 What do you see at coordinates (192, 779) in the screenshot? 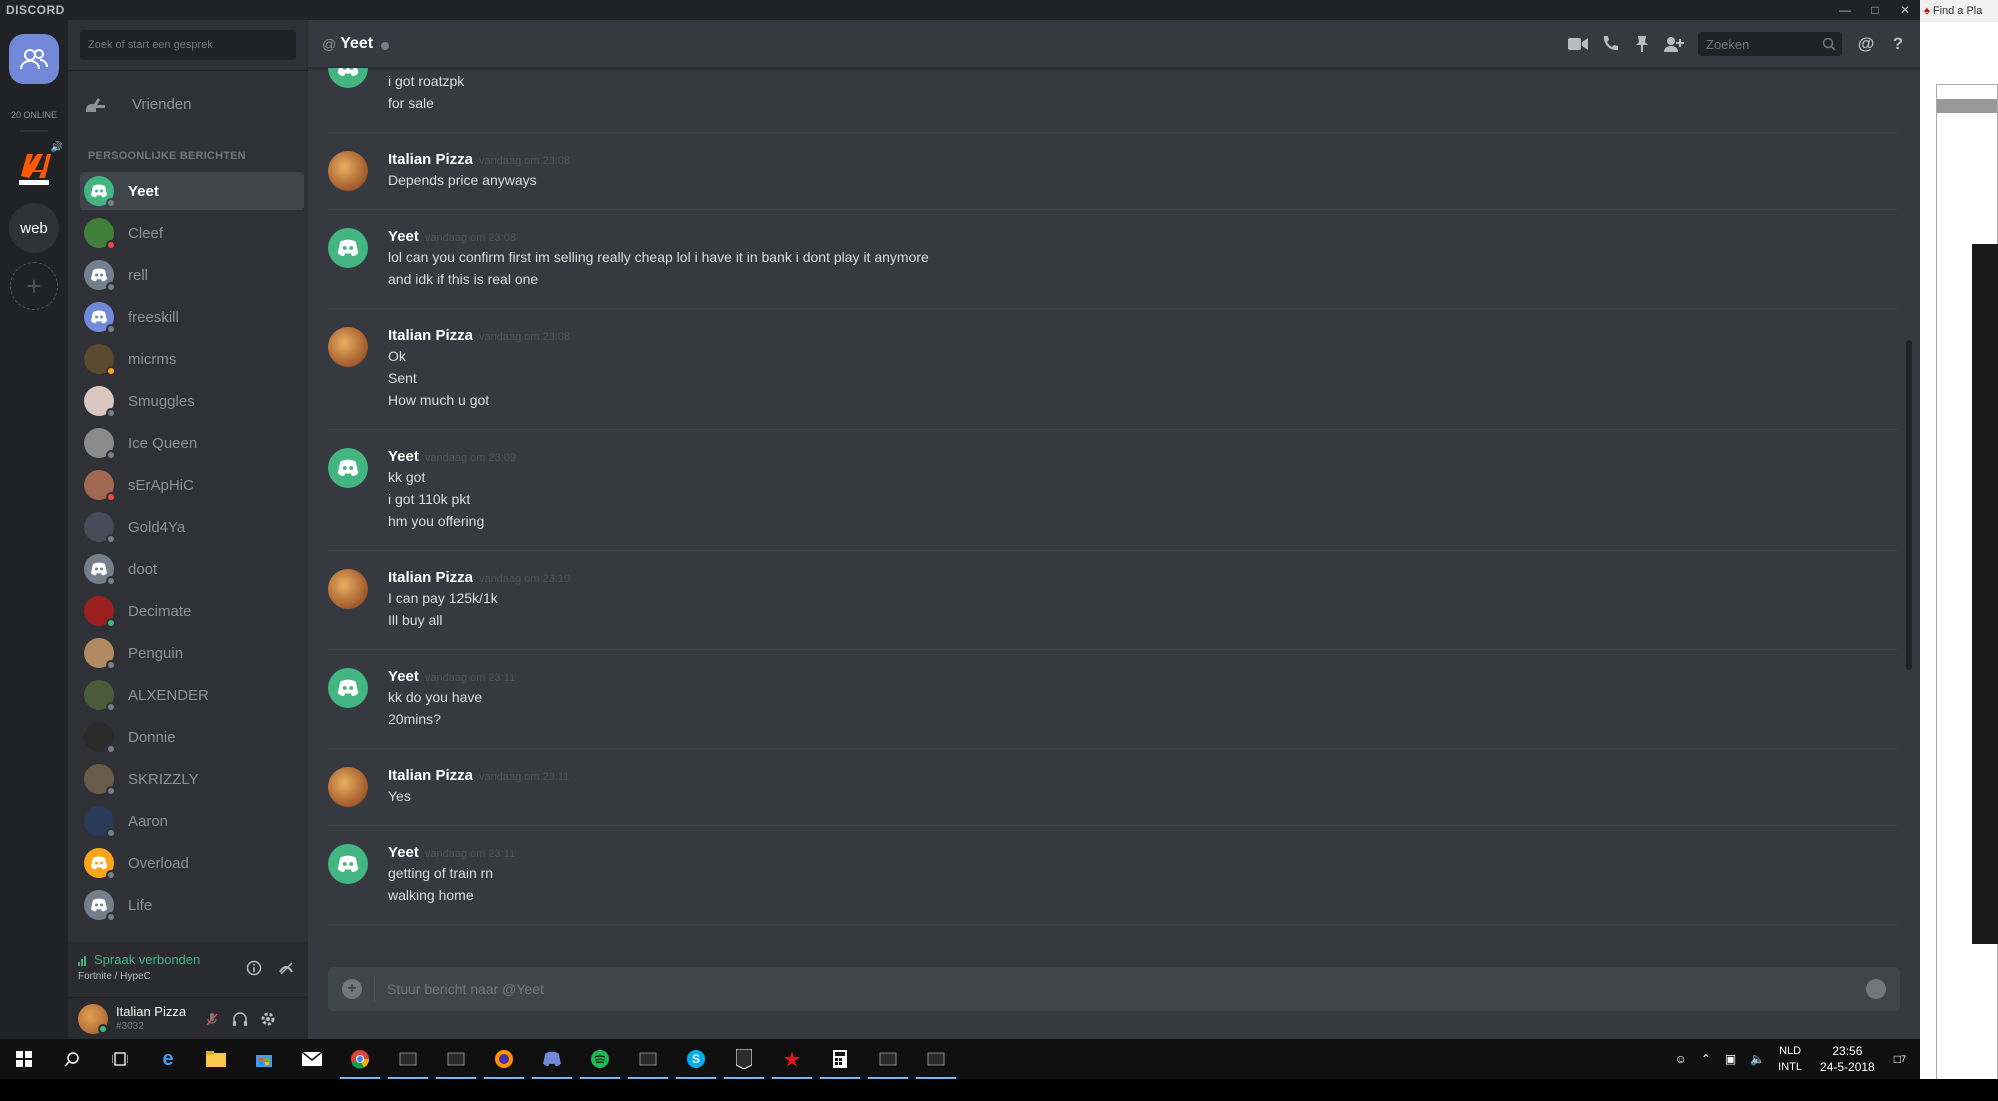
I see `dm-item: SKRIZZLY` at bounding box center [192, 779].